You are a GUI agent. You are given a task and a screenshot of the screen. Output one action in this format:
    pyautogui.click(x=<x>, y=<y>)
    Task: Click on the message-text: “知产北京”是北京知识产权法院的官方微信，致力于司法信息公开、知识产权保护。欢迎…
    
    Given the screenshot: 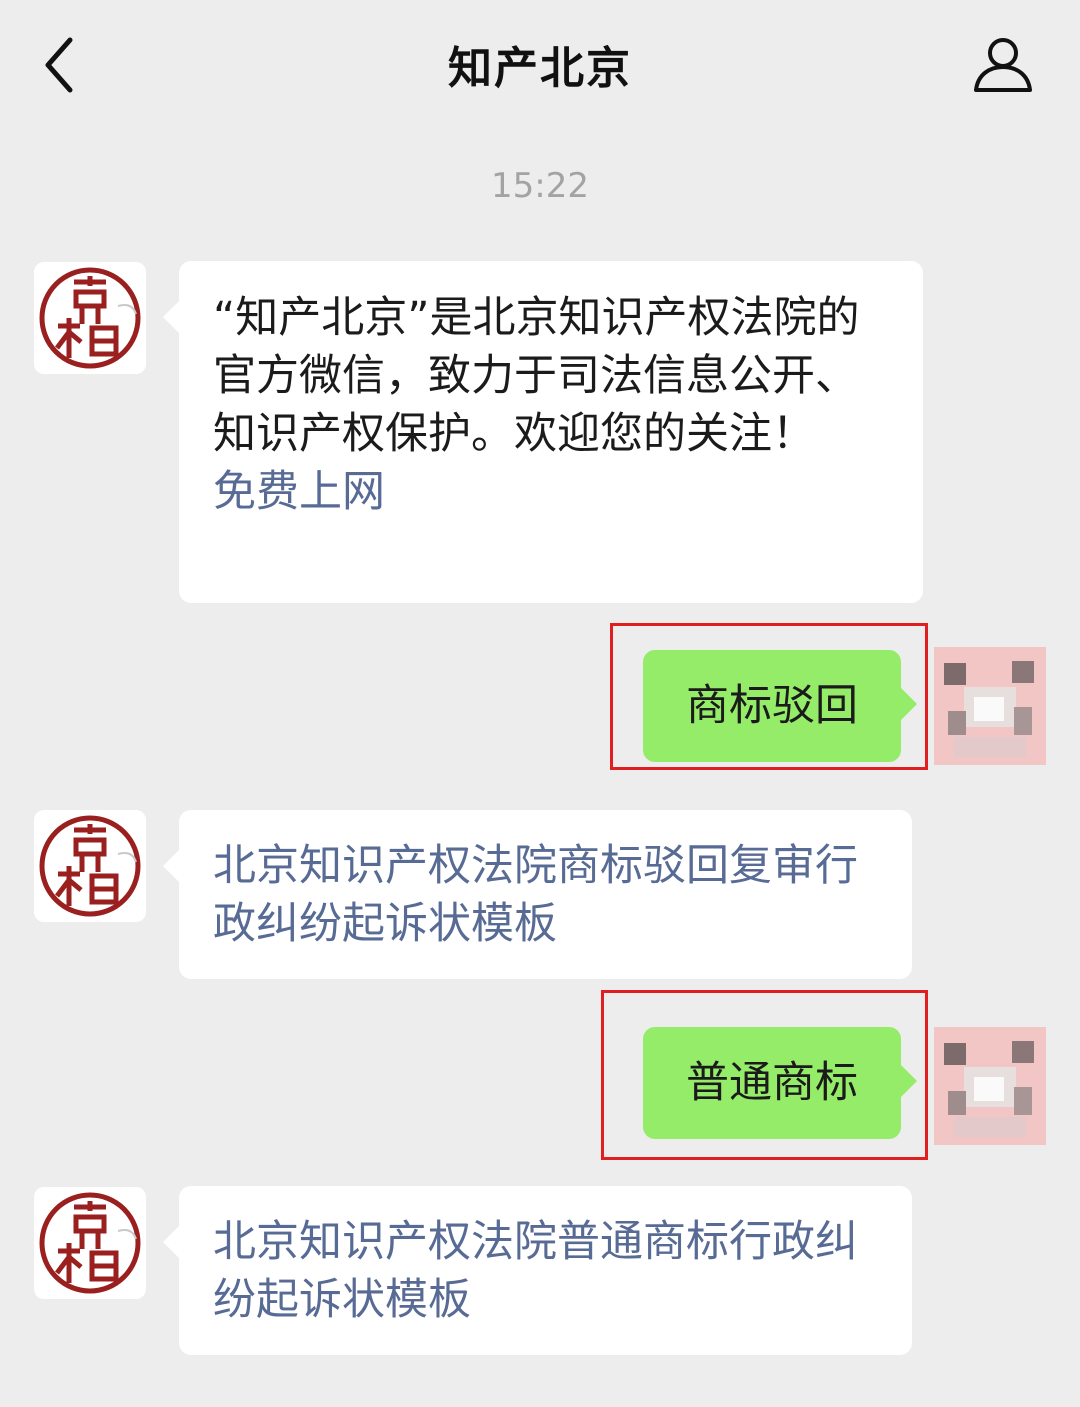 What is the action you would take?
    pyautogui.click(x=536, y=376)
    